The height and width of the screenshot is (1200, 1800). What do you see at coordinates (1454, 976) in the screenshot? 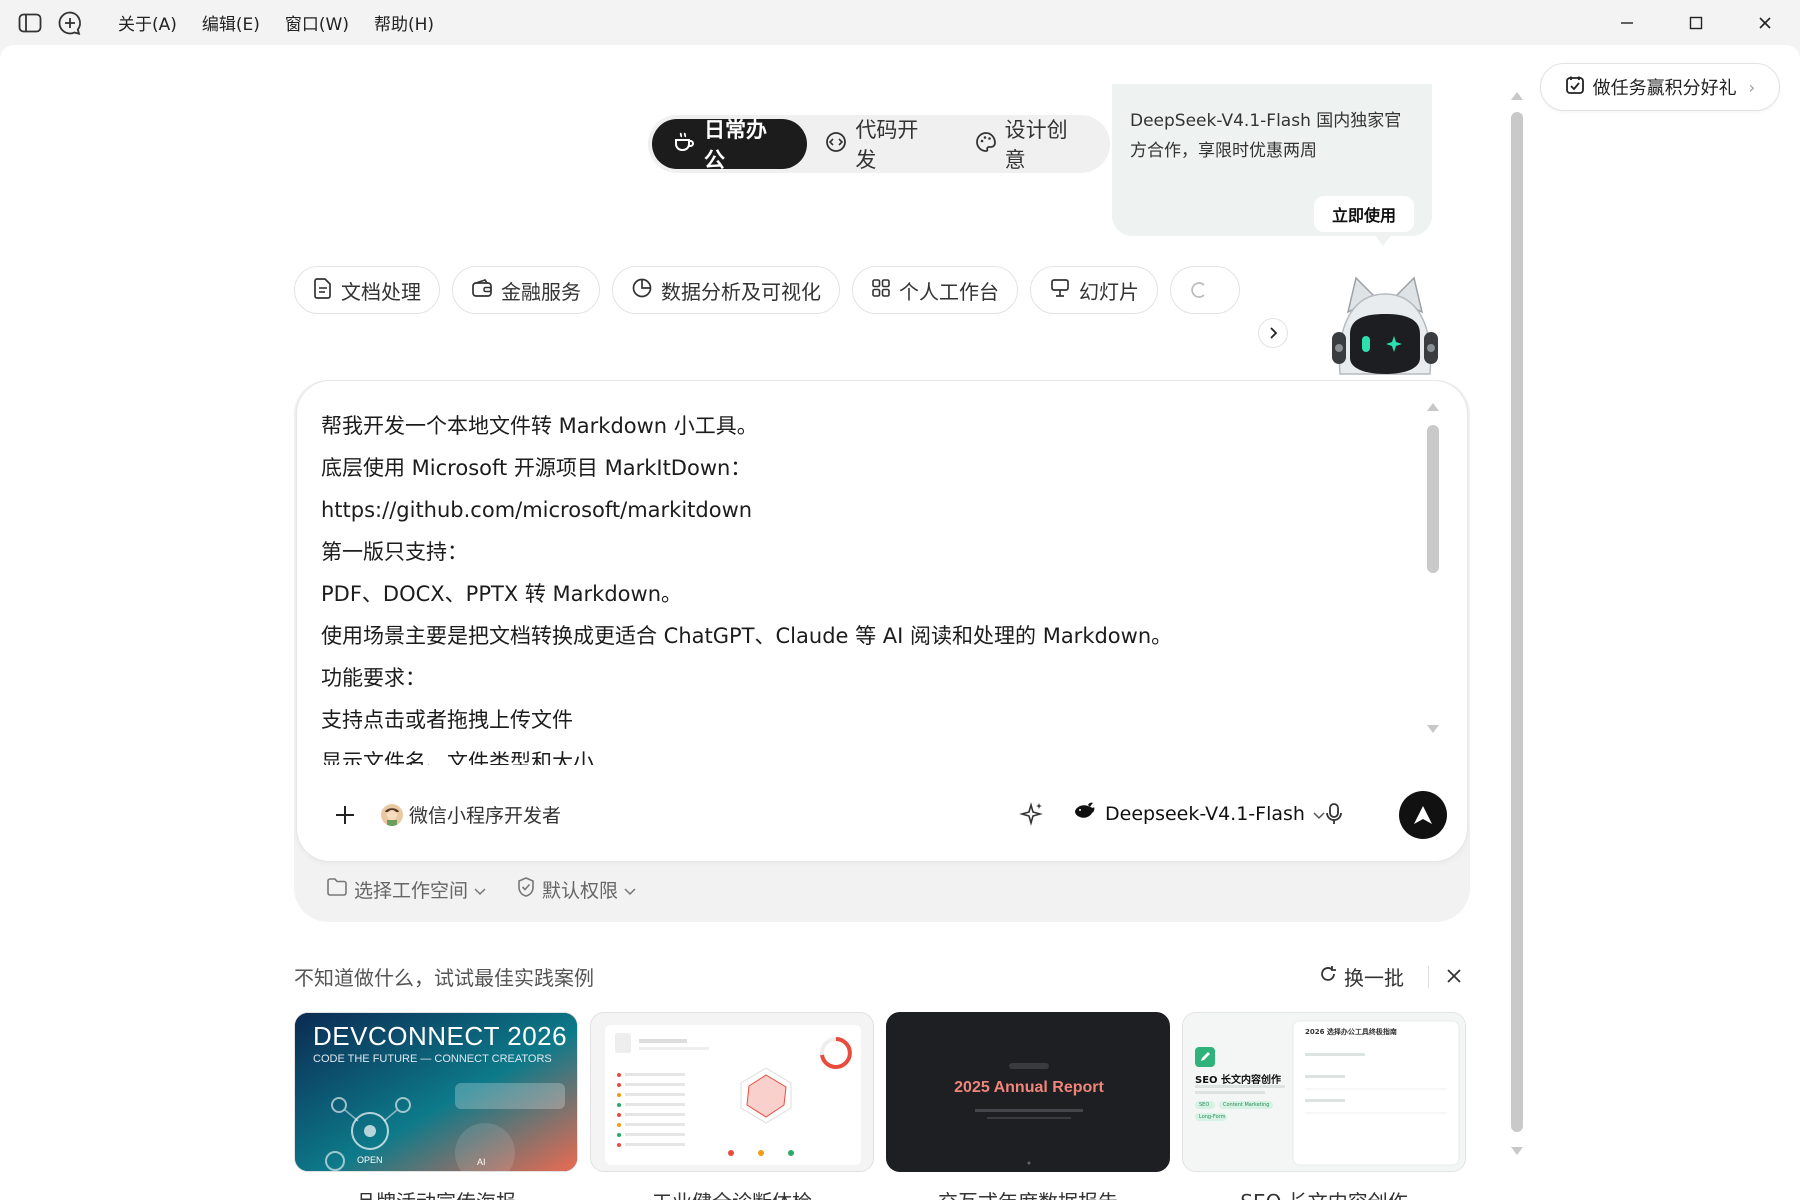
I see `close-suggestions-icon` at bounding box center [1454, 976].